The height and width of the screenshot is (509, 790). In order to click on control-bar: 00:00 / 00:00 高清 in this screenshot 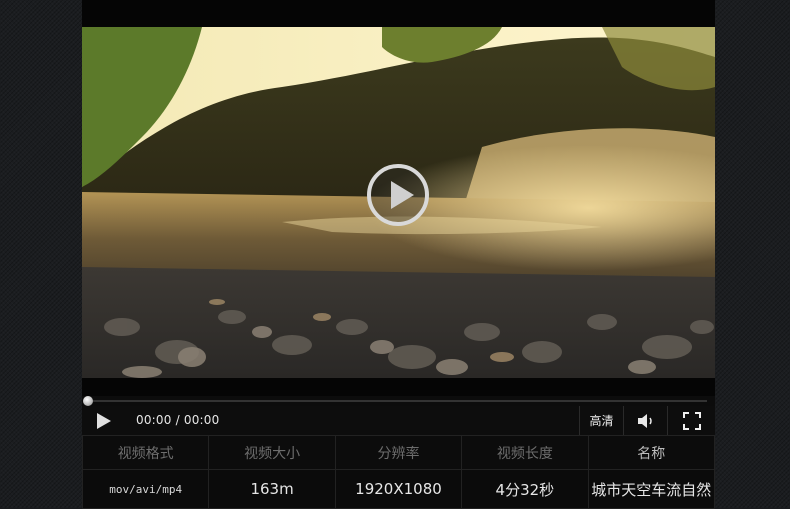, I will do `click(398, 420)`.